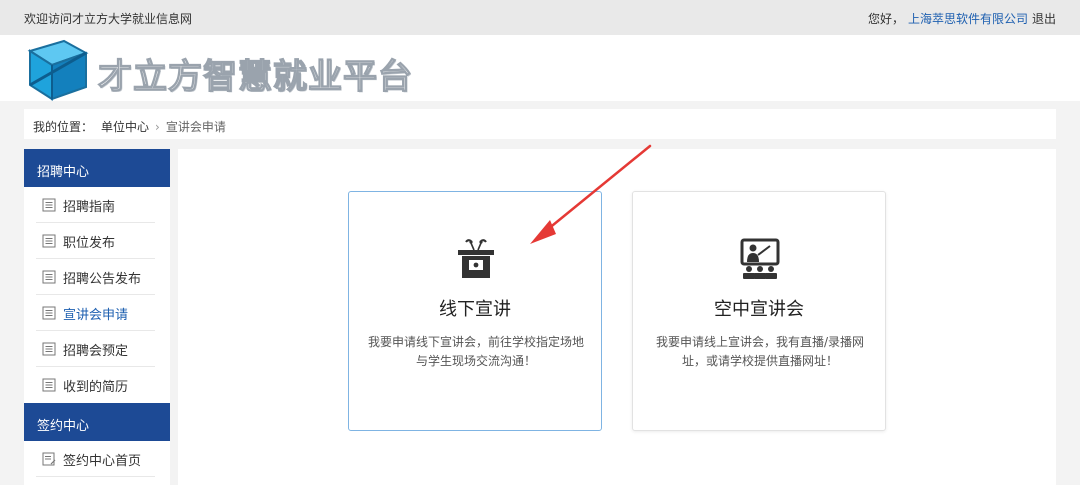 Image resolution: width=1080 pixels, height=485 pixels. I want to click on card-description: 我要申请线上宣讲会，我有直播/录播网址，或请学校提供直播网址！, so click(760, 351).